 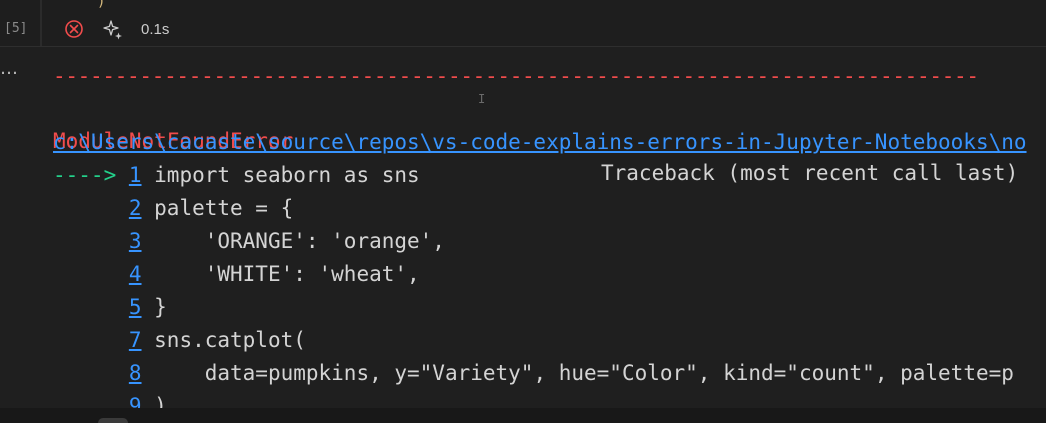 I want to click on line-number-link: 4, so click(x=135, y=274).